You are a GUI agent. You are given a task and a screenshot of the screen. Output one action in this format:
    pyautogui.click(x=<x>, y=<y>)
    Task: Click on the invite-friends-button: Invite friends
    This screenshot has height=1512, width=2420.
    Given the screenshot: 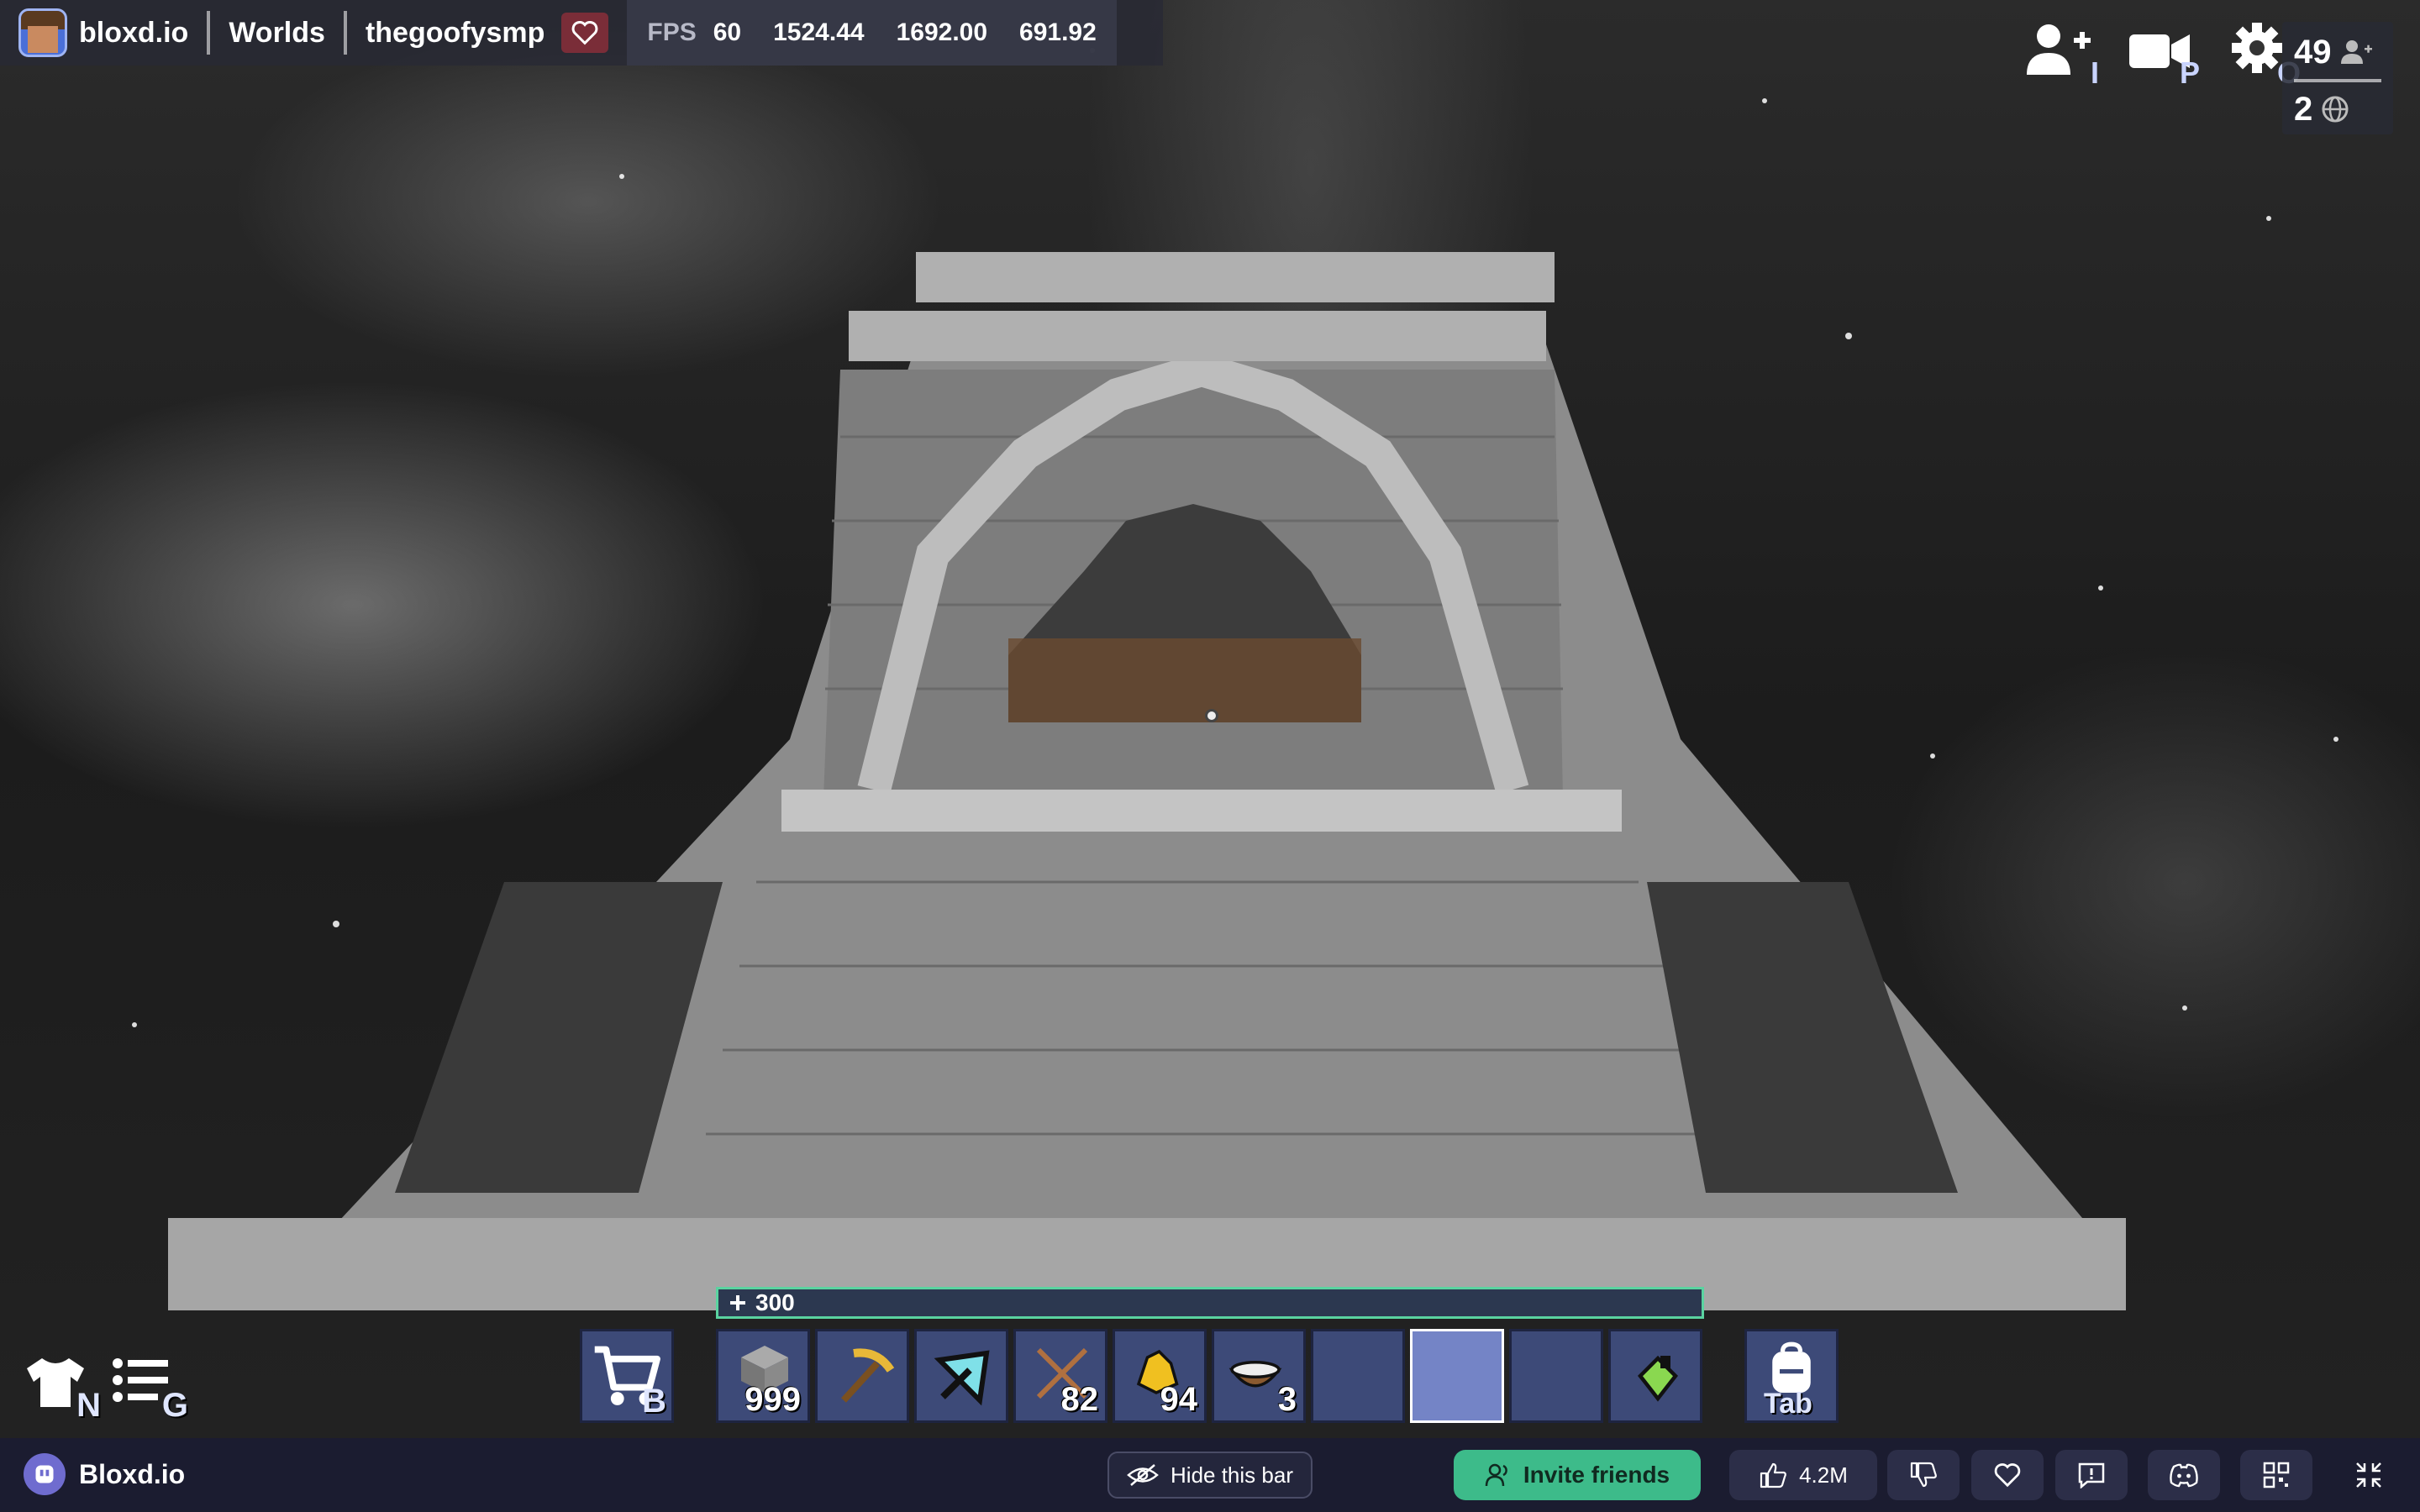 What is the action you would take?
    pyautogui.click(x=1577, y=1475)
    